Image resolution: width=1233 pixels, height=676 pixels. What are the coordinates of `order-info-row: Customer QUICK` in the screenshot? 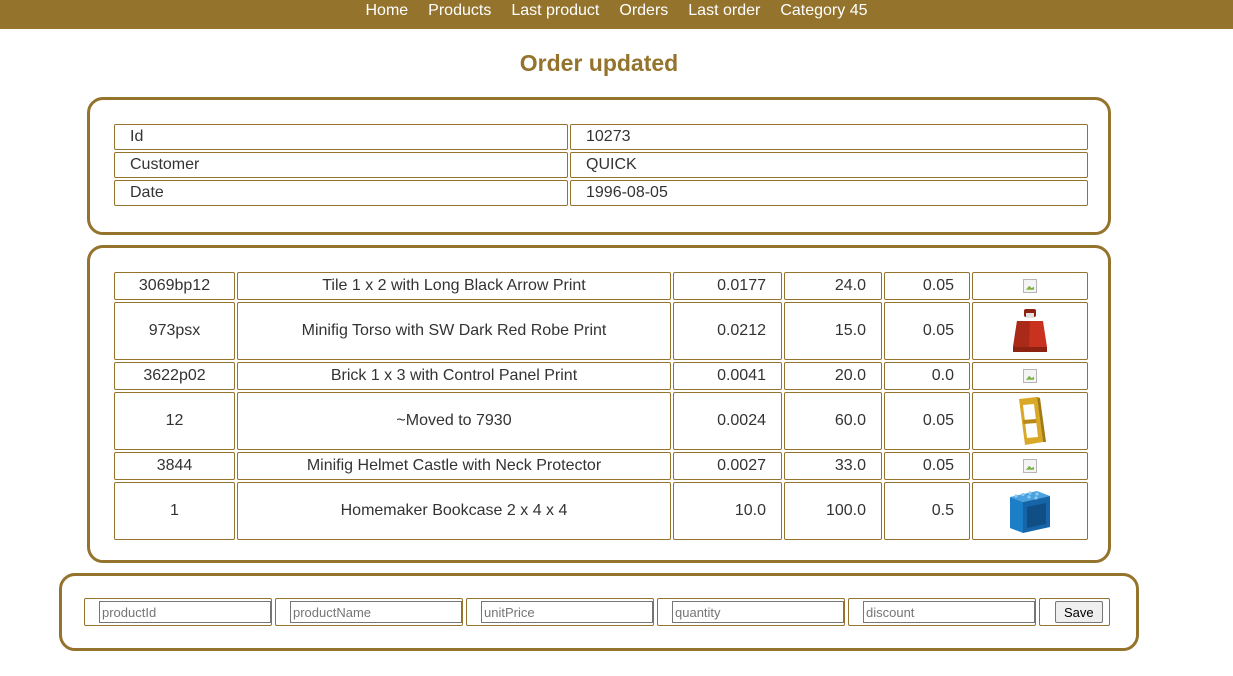 It's located at (601, 165).